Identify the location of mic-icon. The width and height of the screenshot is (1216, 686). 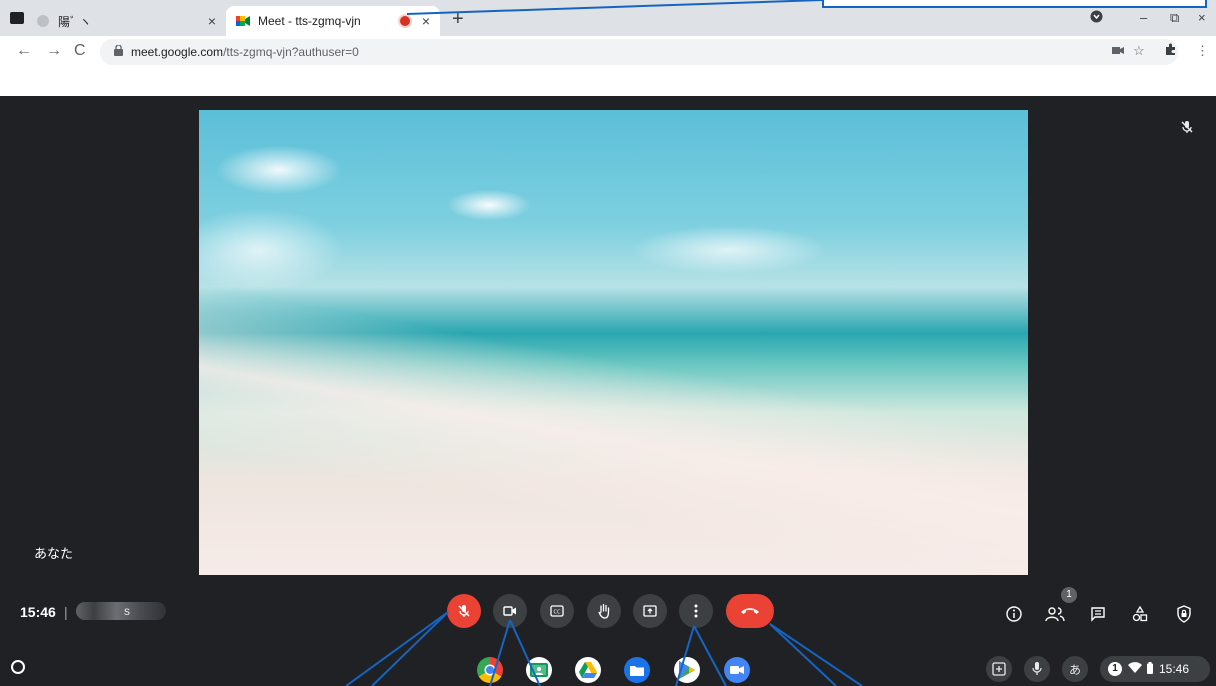
(1037, 668).